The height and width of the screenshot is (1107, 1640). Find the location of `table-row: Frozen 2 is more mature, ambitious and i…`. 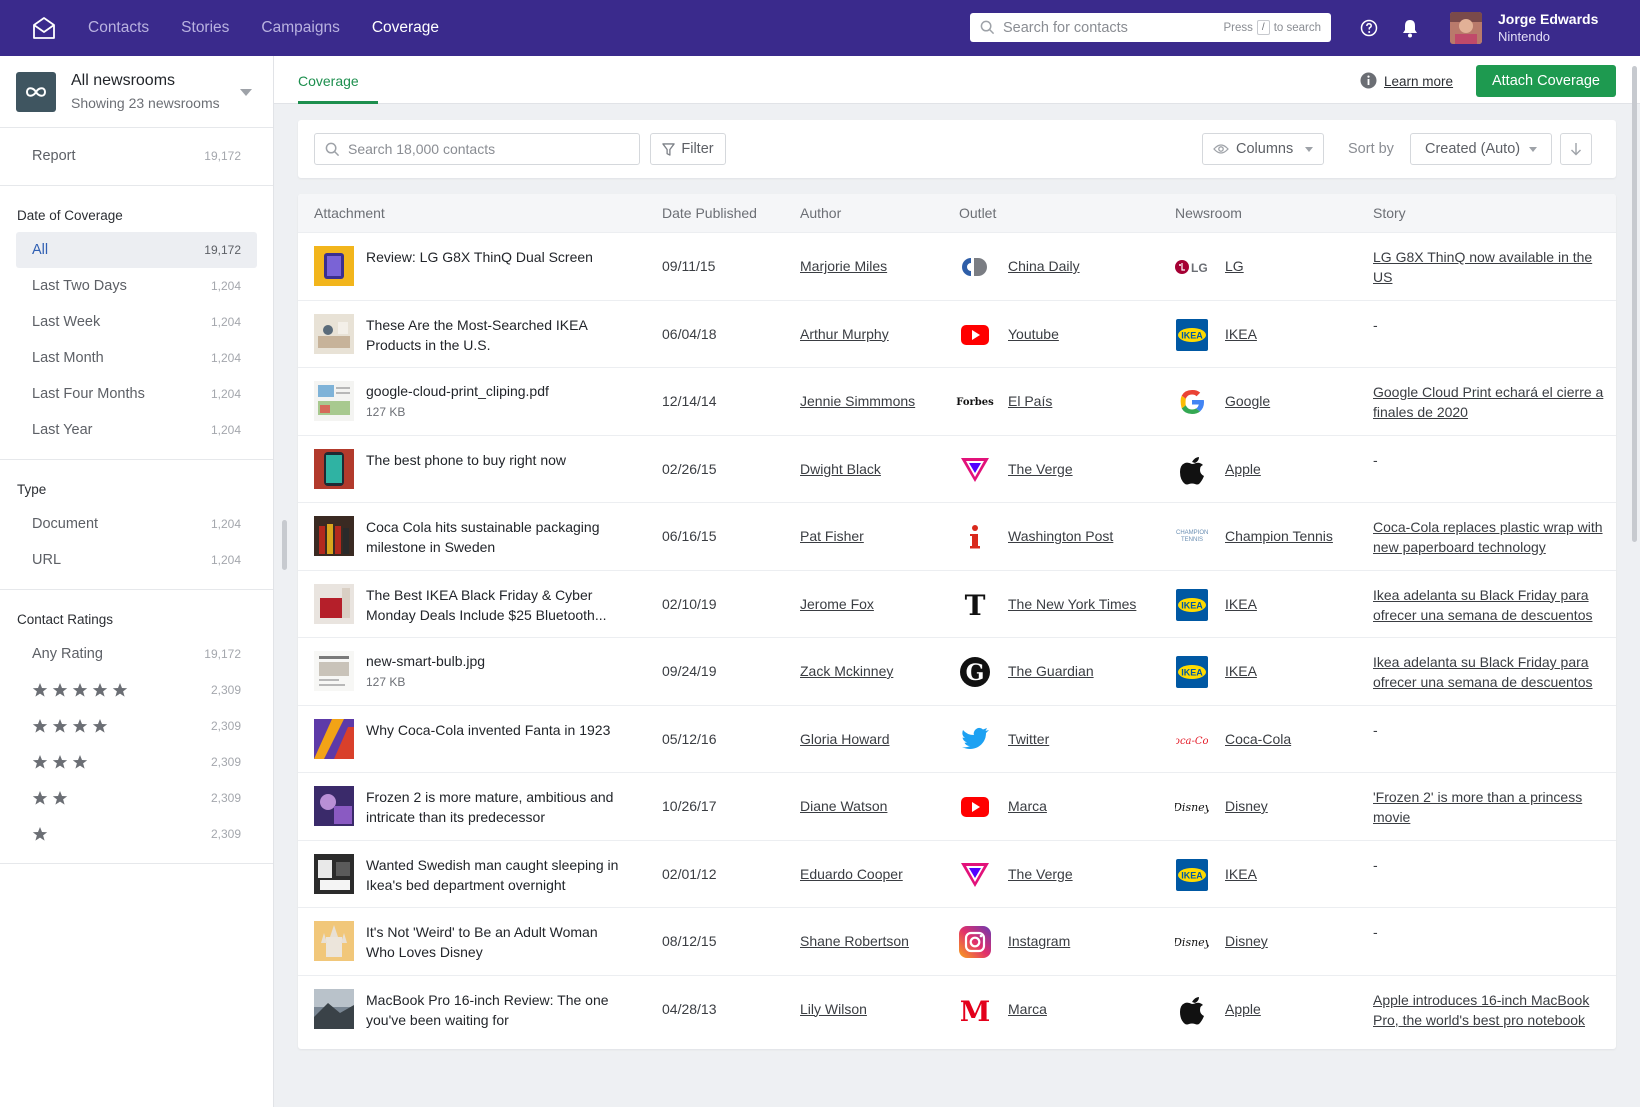

table-row: Frozen 2 is more mature, ambitious and i… is located at coordinates (957, 806).